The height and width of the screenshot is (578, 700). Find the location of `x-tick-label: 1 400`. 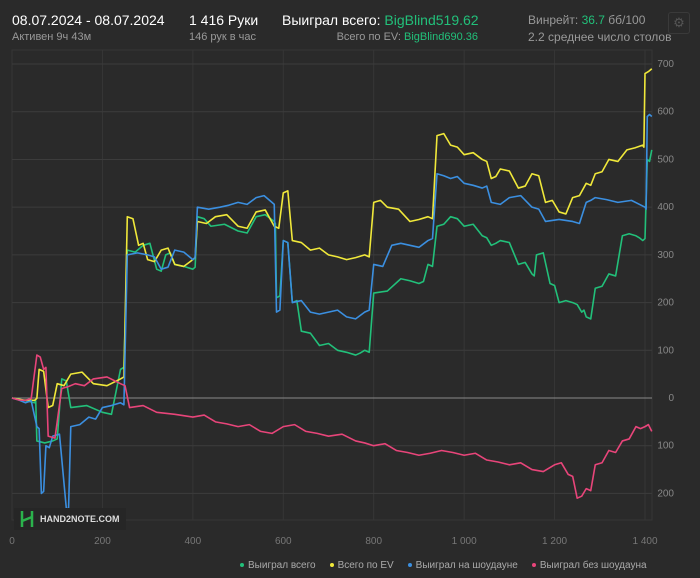

x-tick-label: 1 400 is located at coordinates (644, 541).